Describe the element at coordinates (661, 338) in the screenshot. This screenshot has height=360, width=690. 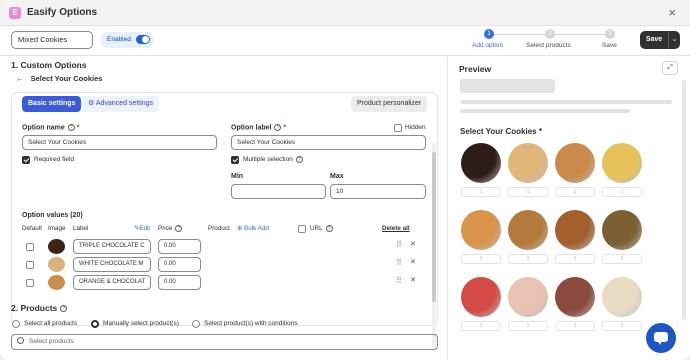
I see `chat-bubble-icon` at that location.